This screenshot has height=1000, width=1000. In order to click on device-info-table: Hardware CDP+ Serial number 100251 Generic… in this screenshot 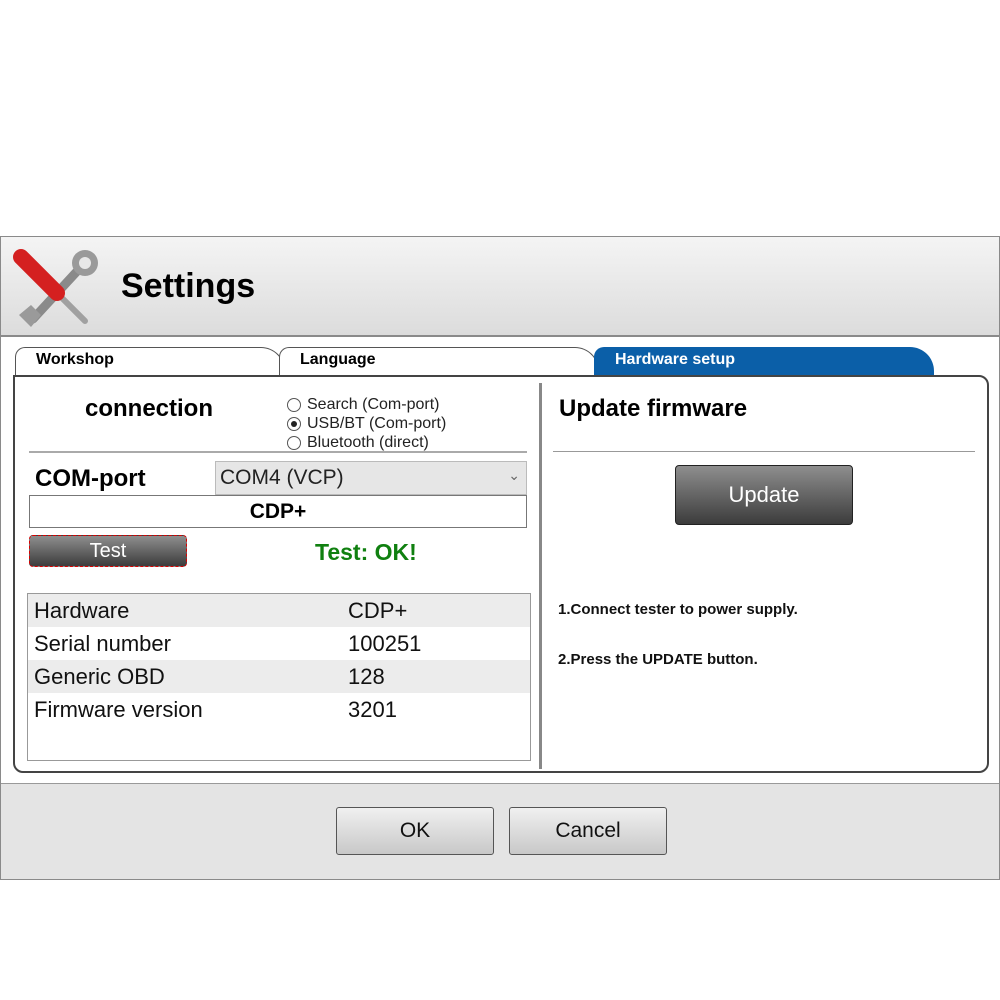, I will do `click(279, 677)`.